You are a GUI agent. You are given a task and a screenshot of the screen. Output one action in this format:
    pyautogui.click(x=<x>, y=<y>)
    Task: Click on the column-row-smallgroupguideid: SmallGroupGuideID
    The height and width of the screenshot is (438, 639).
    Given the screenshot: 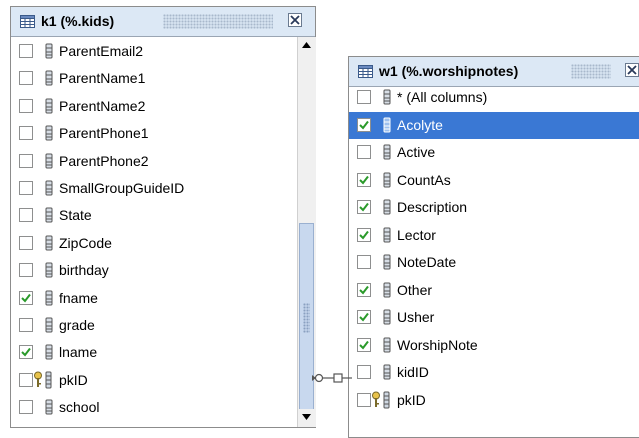 What is the action you would take?
    pyautogui.click(x=149, y=188)
    